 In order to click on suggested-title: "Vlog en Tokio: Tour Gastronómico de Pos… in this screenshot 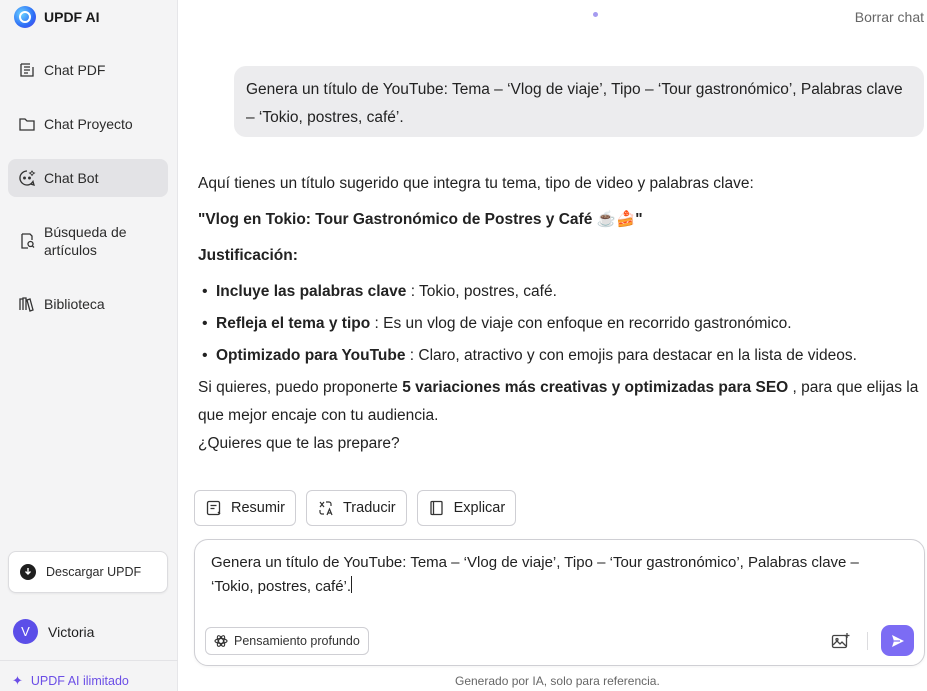, I will do `click(420, 219)`.